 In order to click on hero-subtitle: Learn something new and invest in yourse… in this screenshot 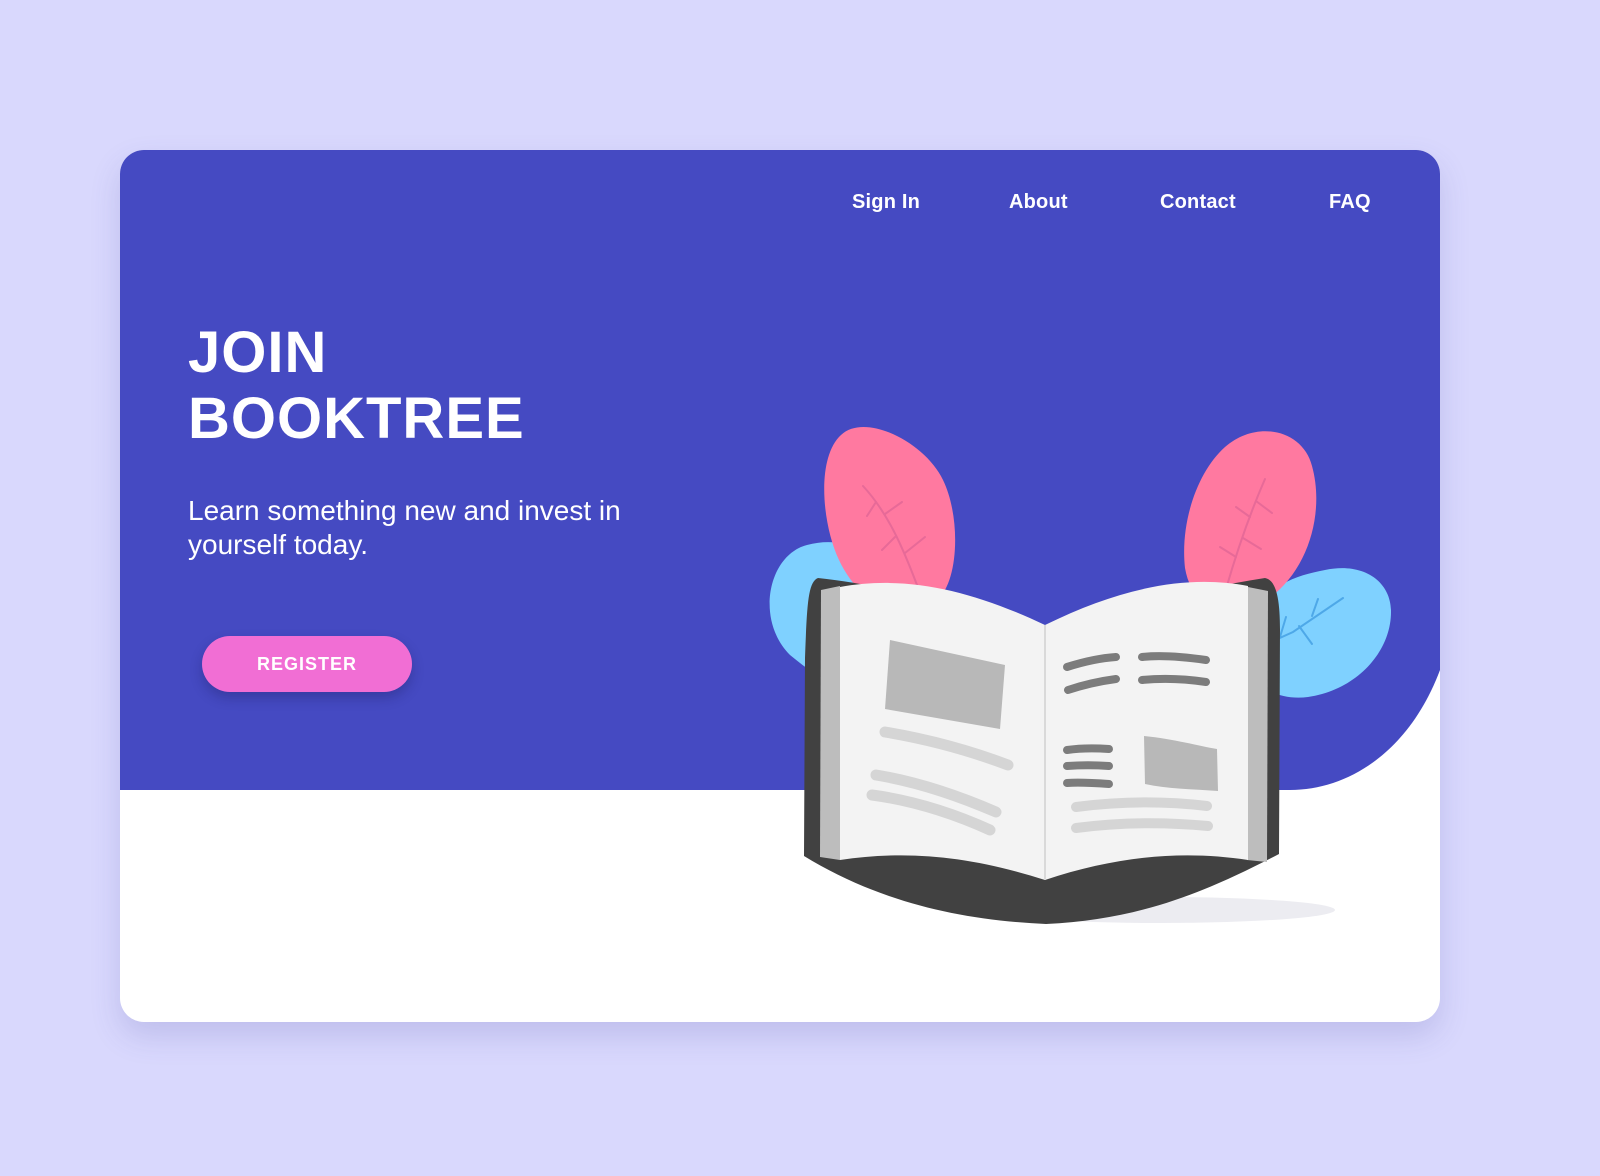, I will do `click(404, 527)`.